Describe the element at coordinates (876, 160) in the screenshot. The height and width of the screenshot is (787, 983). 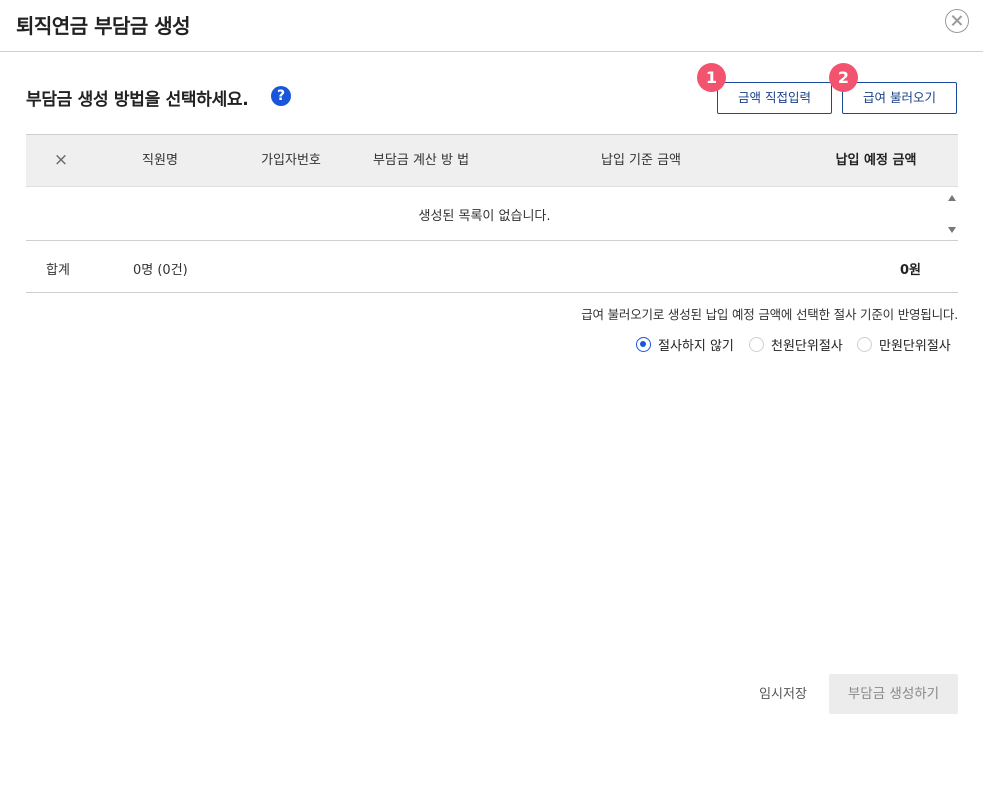
I see `header-due-amount: 납입 예정 금액` at that location.